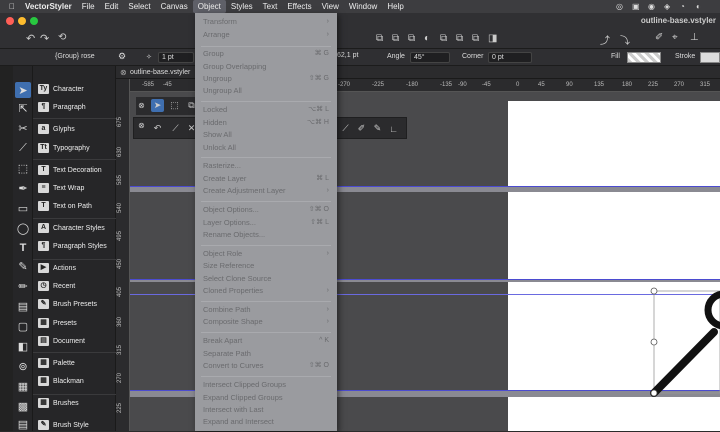  Describe the element at coordinates (74, 425) in the screenshot. I see `panel-brush-style: ✎ Brush Style` at that location.